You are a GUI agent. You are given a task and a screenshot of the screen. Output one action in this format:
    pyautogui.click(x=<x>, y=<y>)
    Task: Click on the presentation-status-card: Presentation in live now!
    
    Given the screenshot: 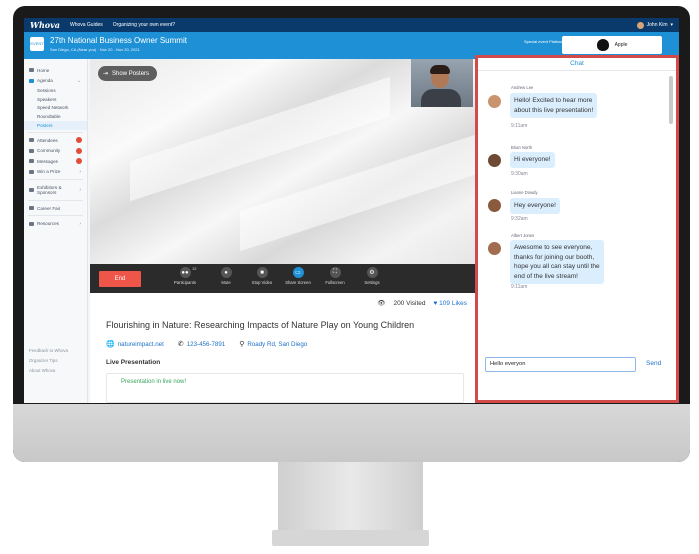 What is the action you would take?
    pyautogui.click(x=285, y=388)
    